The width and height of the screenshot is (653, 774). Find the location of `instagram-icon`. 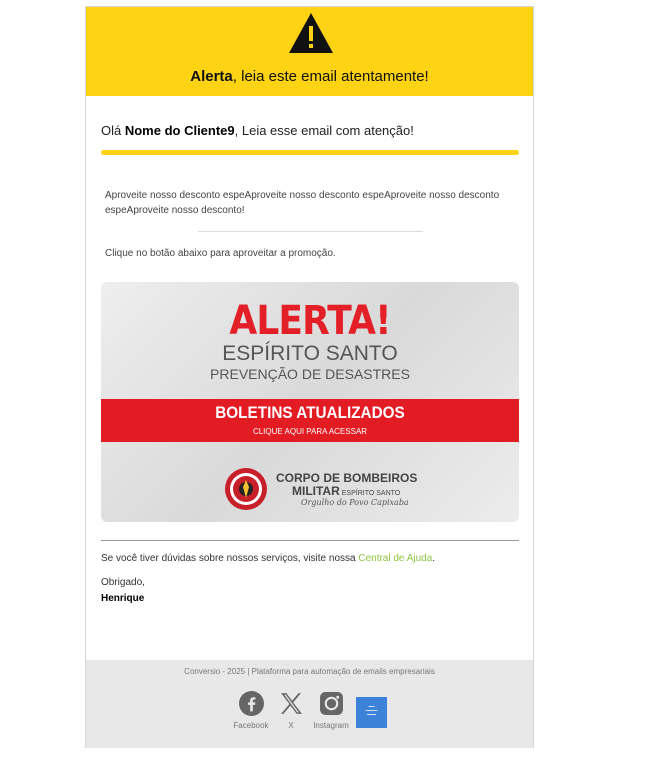

instagram-icon is located at coordinates (331, 703).